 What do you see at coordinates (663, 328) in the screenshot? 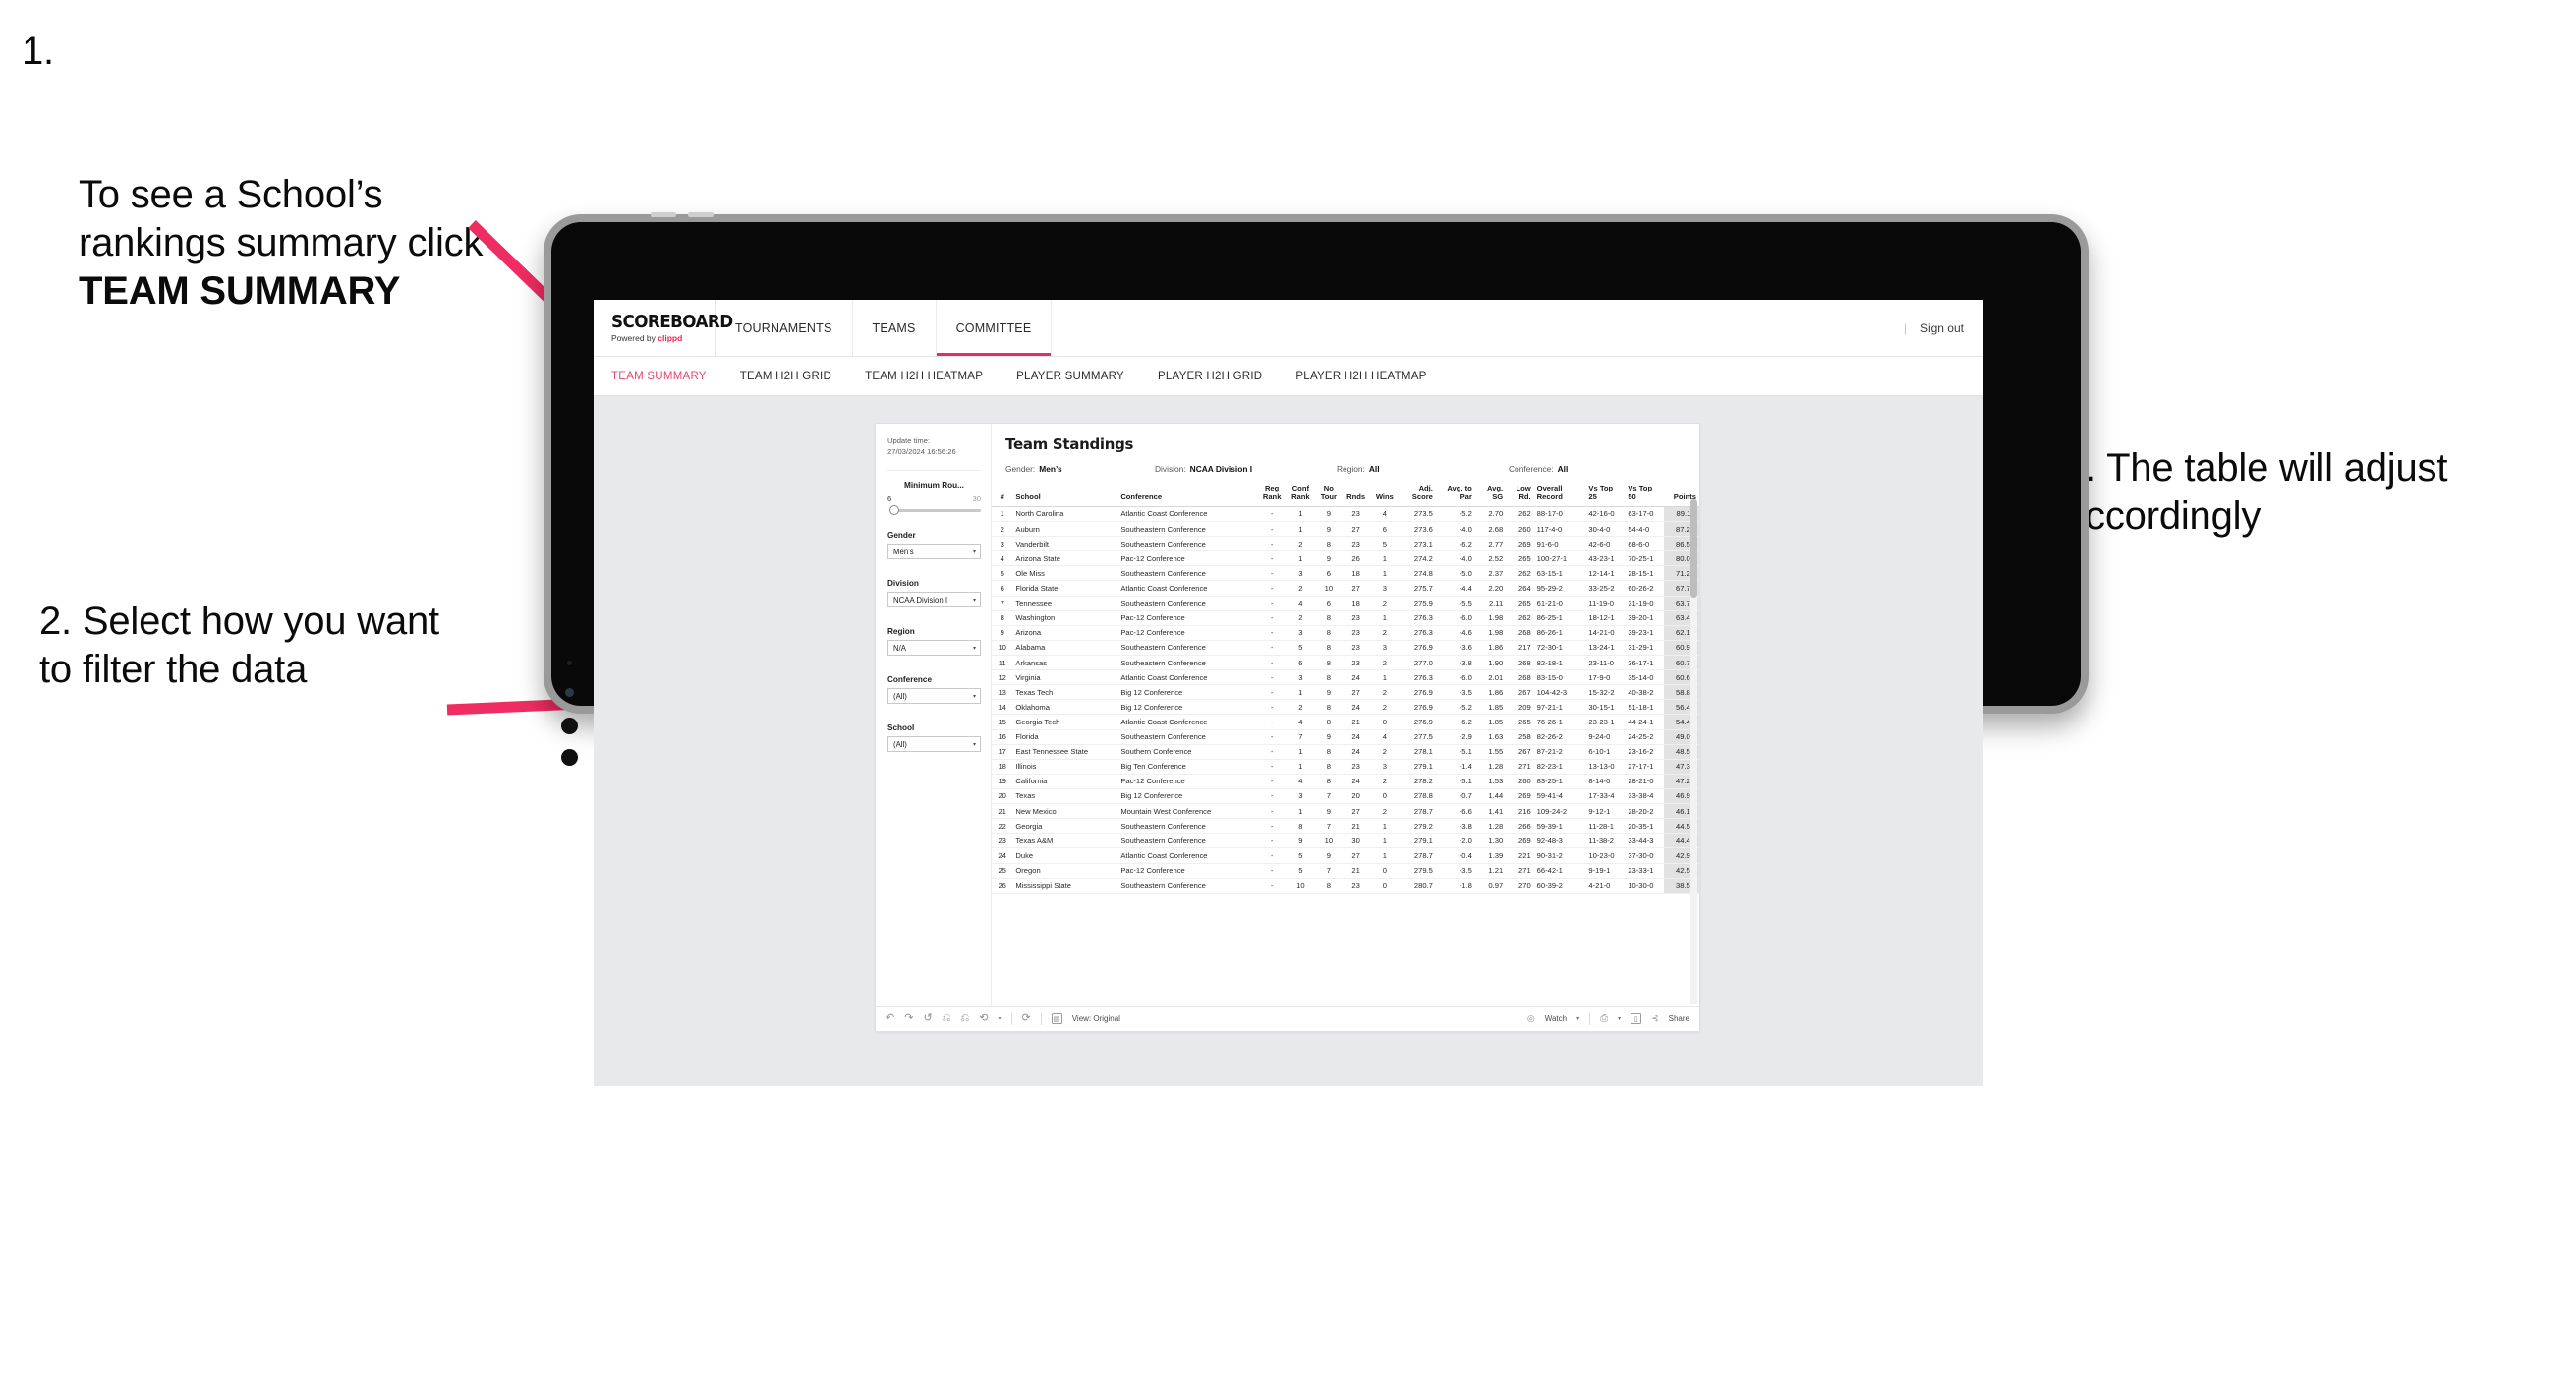
I see `brand-logo: SCOREBOARD Powered by clippd` at bounding box center [663, 328].